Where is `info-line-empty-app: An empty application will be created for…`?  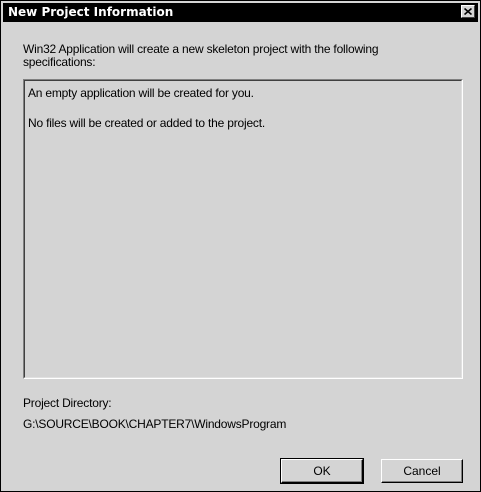 info-line-empty-app: An empty application will be created for… is located at coordinates (141, 93).